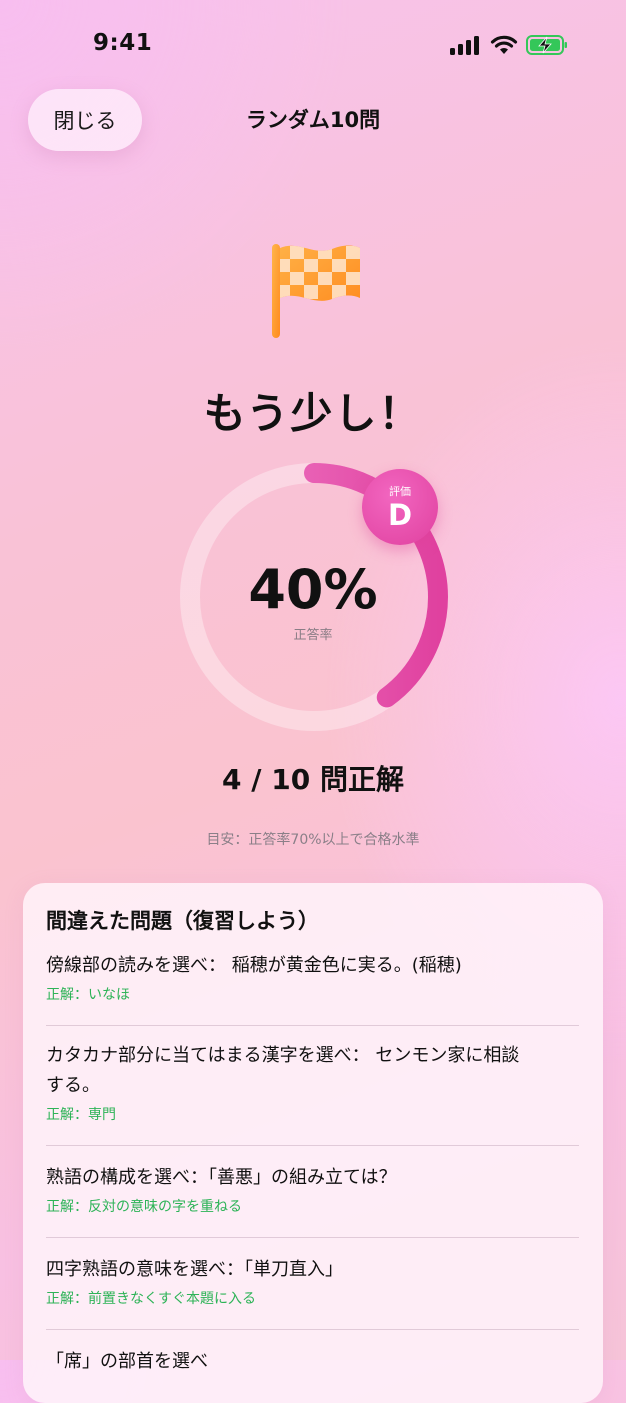 This screenshot has width=626, height=1403. I want to click on review-answer: 正解：反対の意味の字を重ねる, so click(144, 1207).